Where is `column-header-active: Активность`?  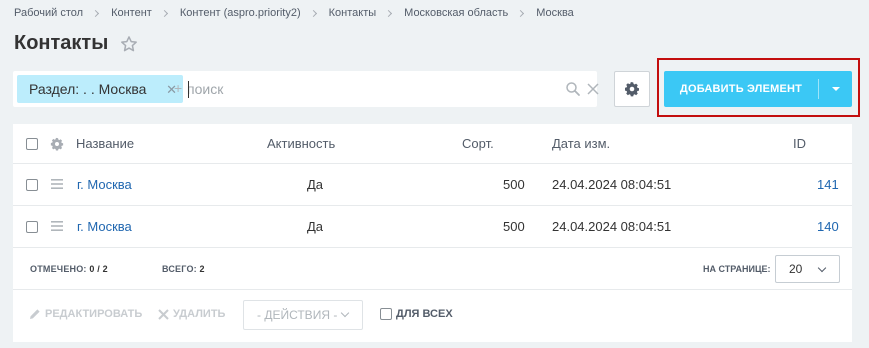 column-header-active: Активность is located at coordinates (301, 143).